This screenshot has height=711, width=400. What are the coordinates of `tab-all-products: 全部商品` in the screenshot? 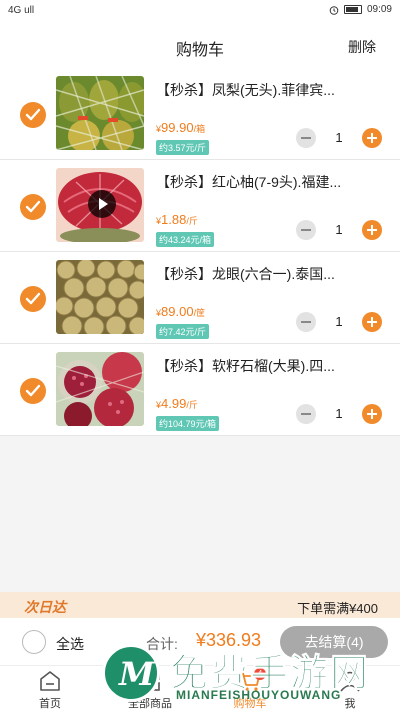 It's located at (150, 690).